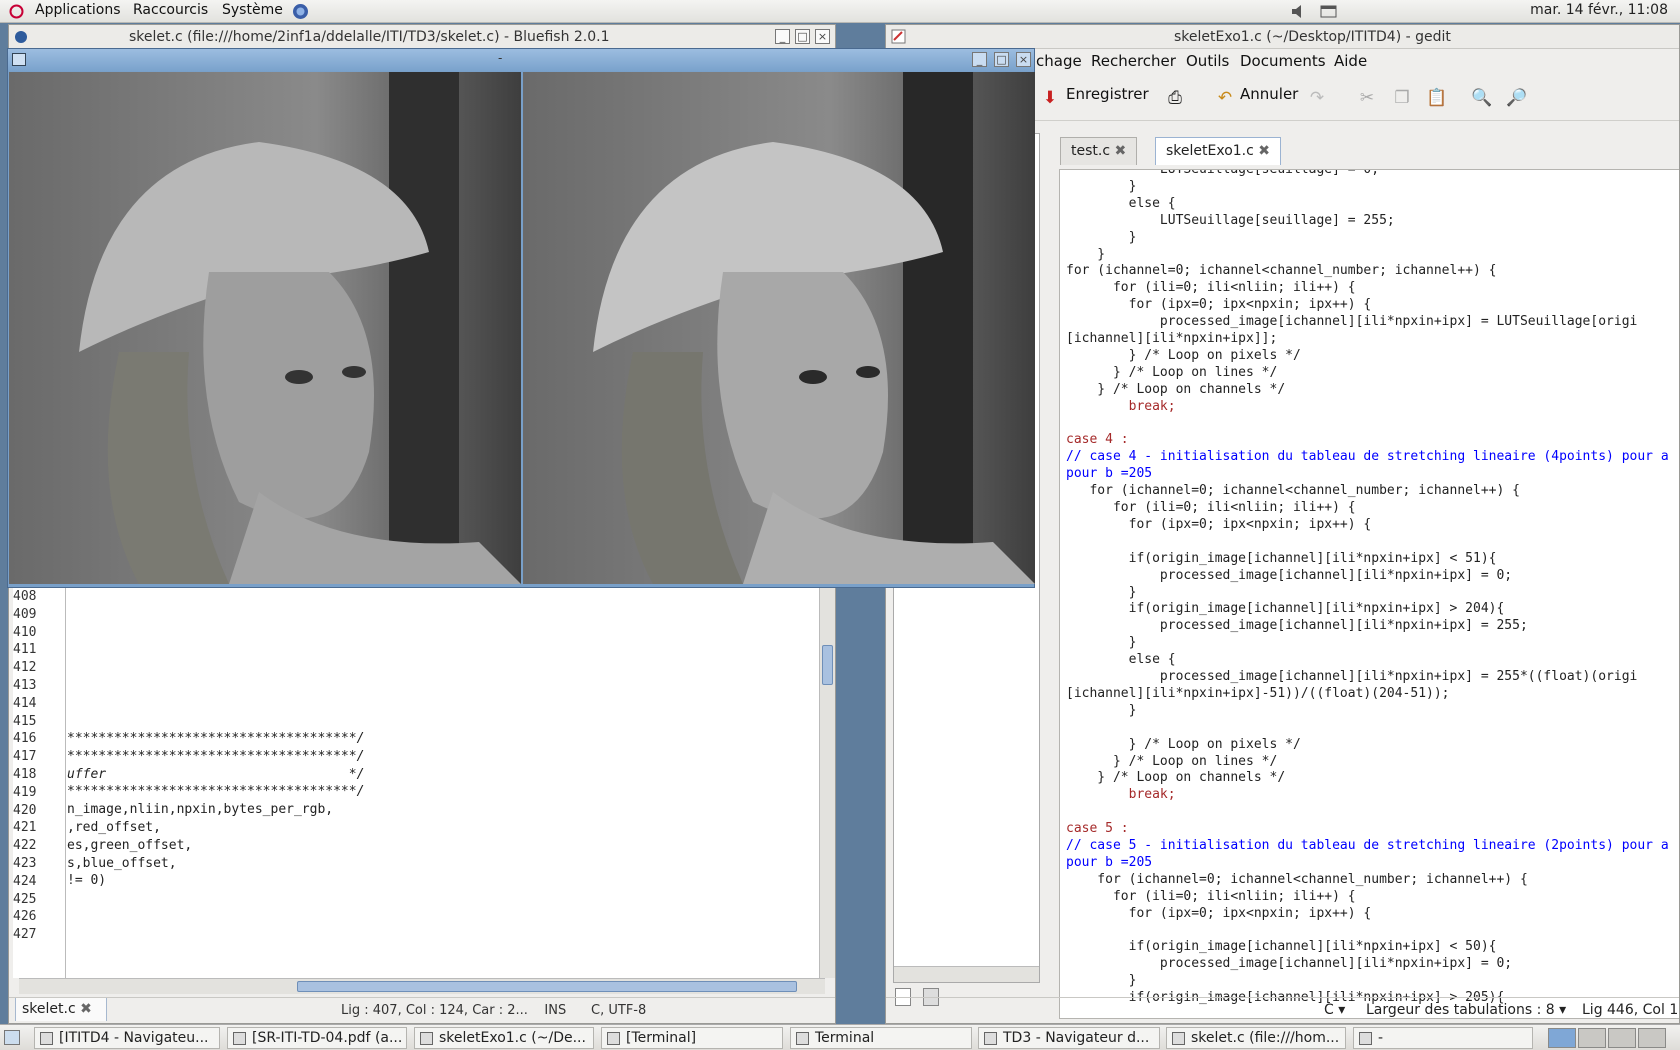 The width and height of the screenshot is (1680, 1050). I want to click on save-button: Enregistrer, so click(1107, 94).